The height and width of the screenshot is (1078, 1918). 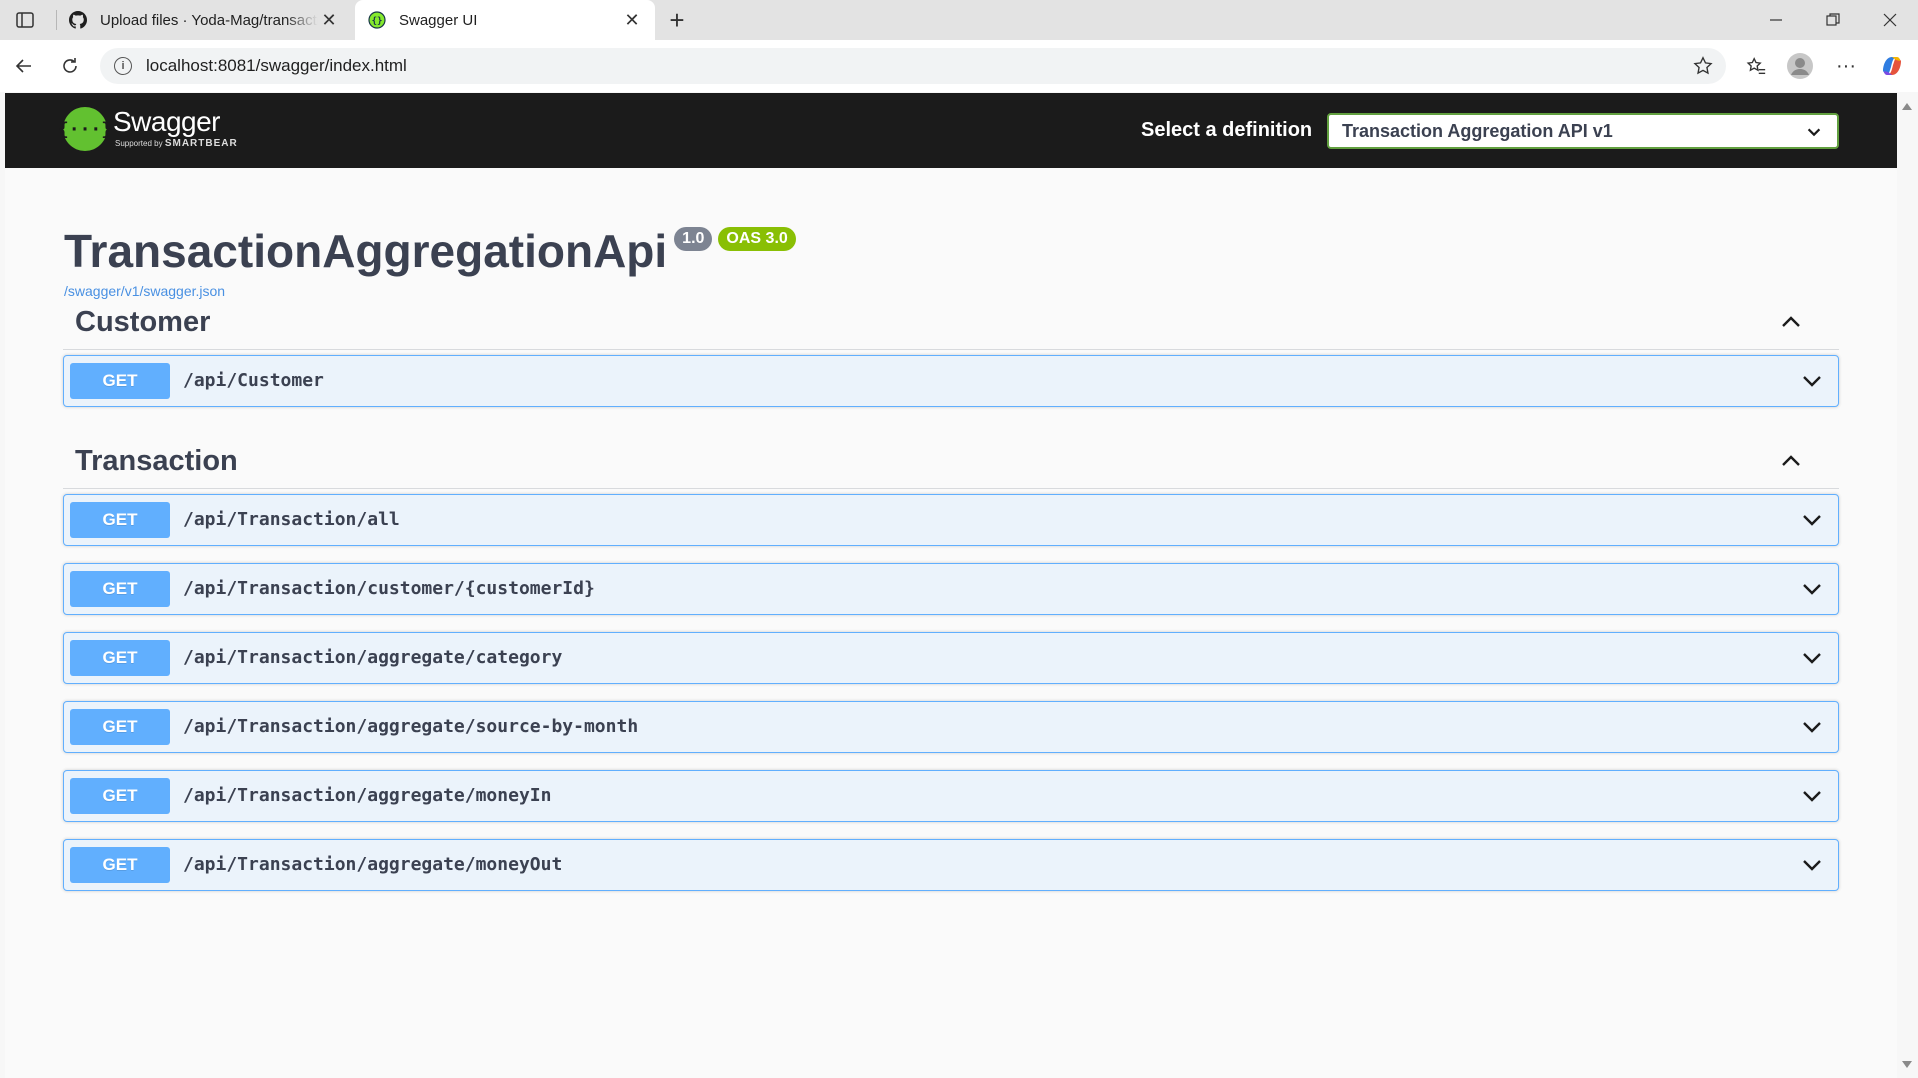 I want to click on swagger-icon: {}, so click(x=377, y=20).